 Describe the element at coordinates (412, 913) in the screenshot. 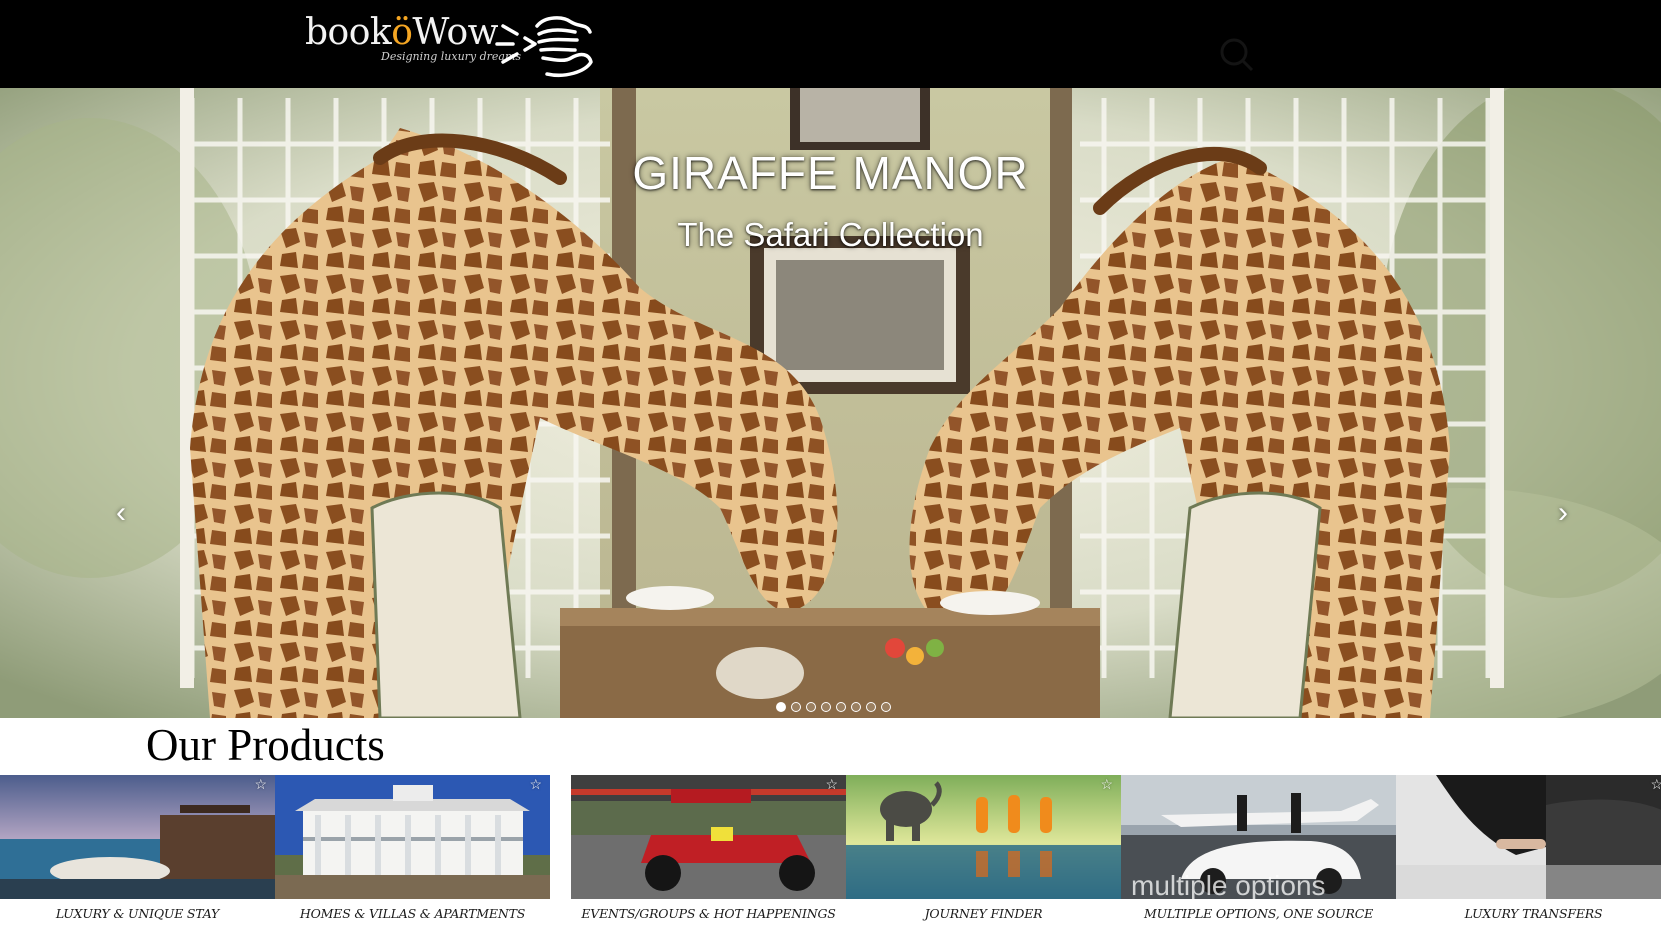

I see `product-label: HOMES & VILLAS & APARTMENTS` at that location.